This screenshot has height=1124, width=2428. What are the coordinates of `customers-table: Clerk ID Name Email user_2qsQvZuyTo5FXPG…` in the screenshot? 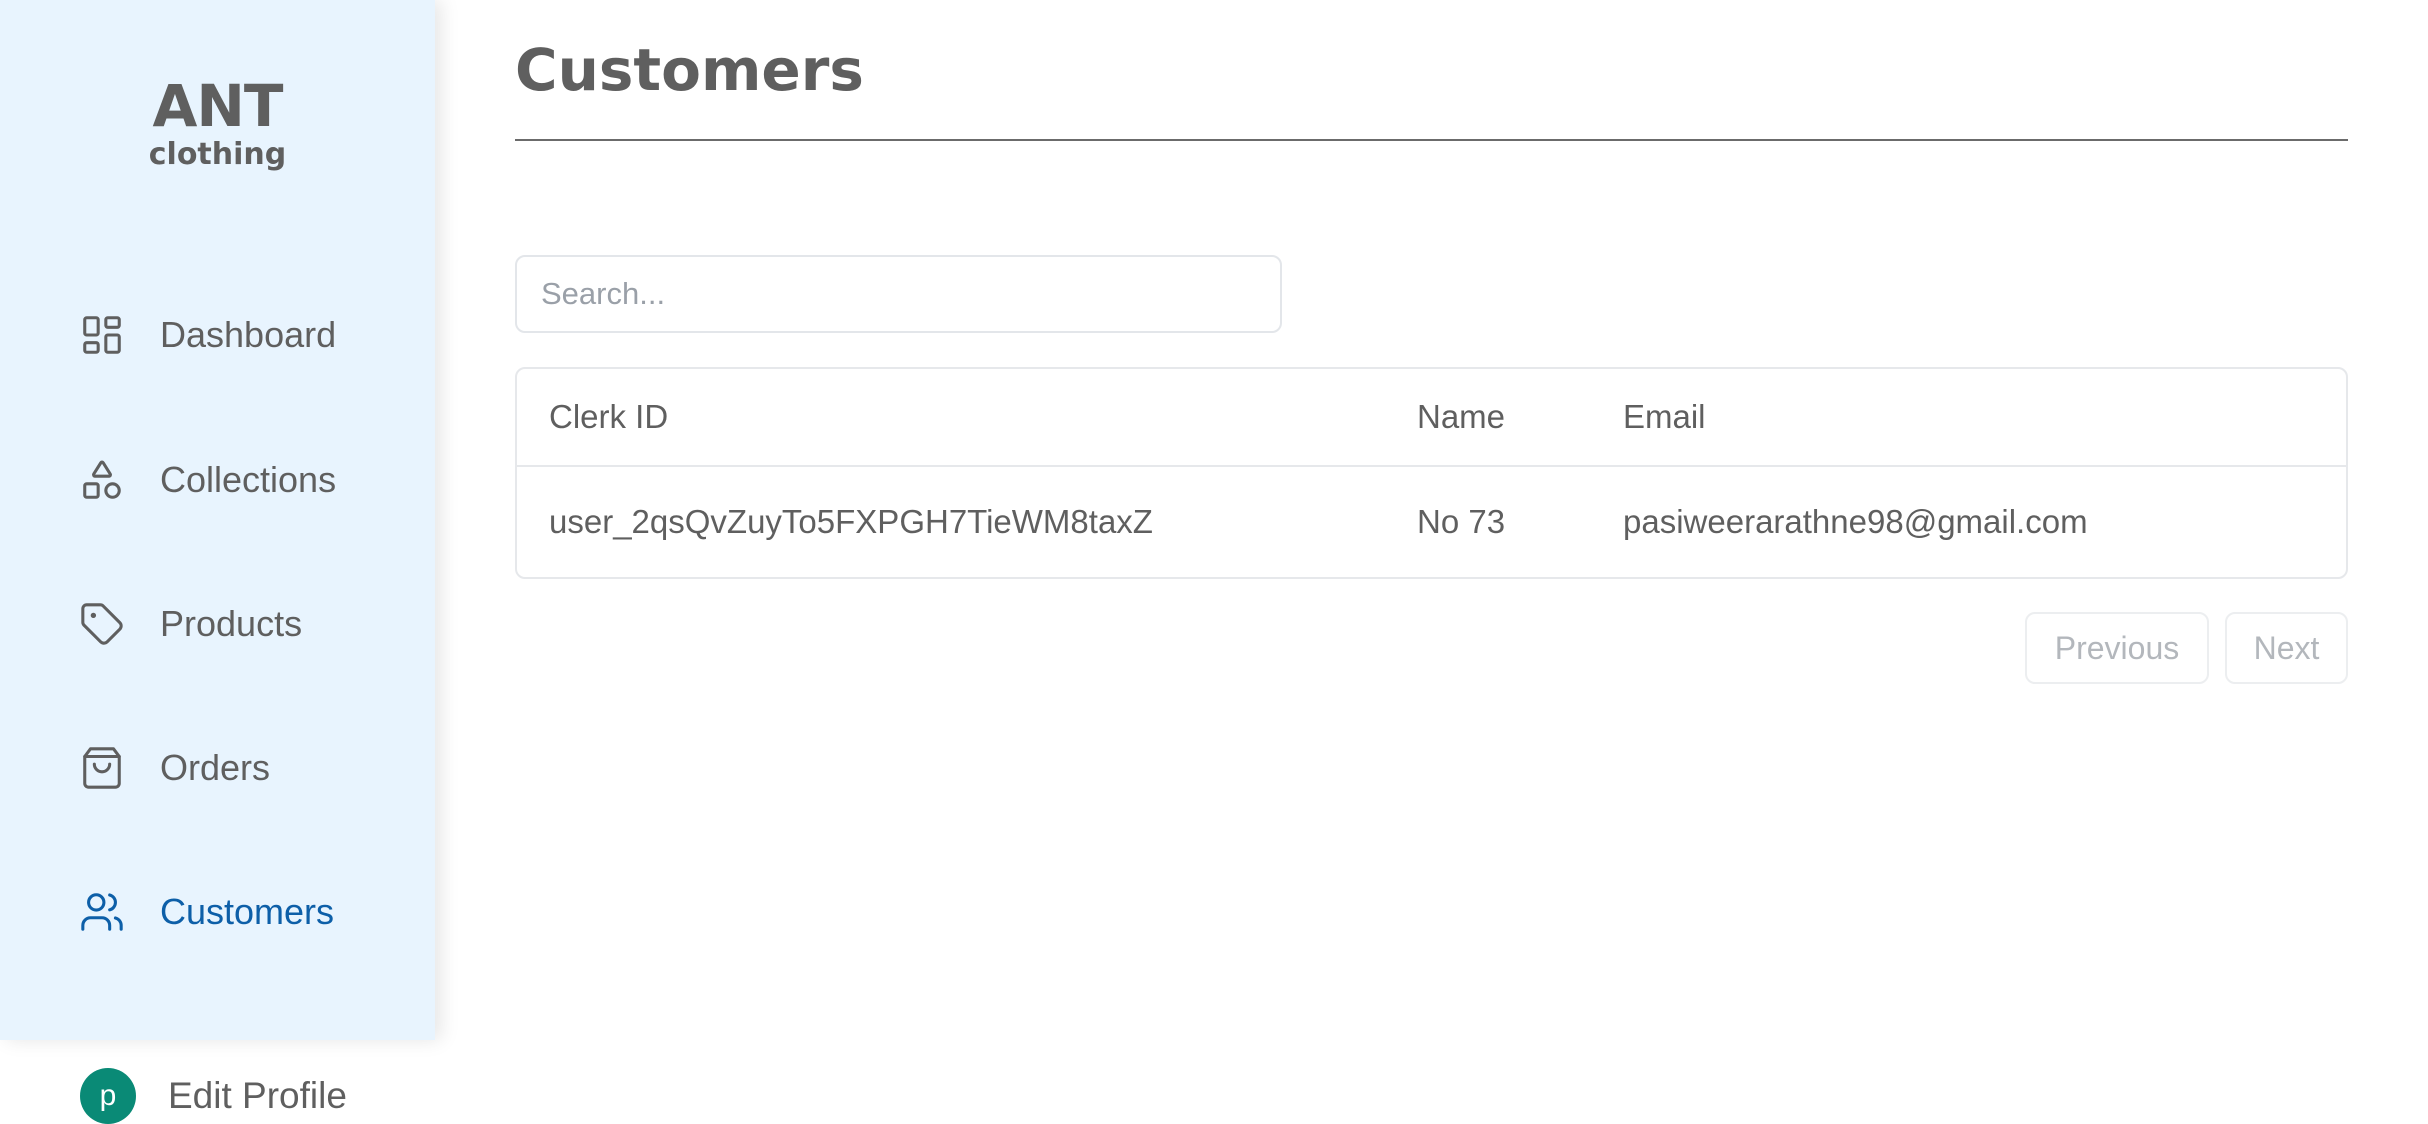 It's located at (1431, 473).